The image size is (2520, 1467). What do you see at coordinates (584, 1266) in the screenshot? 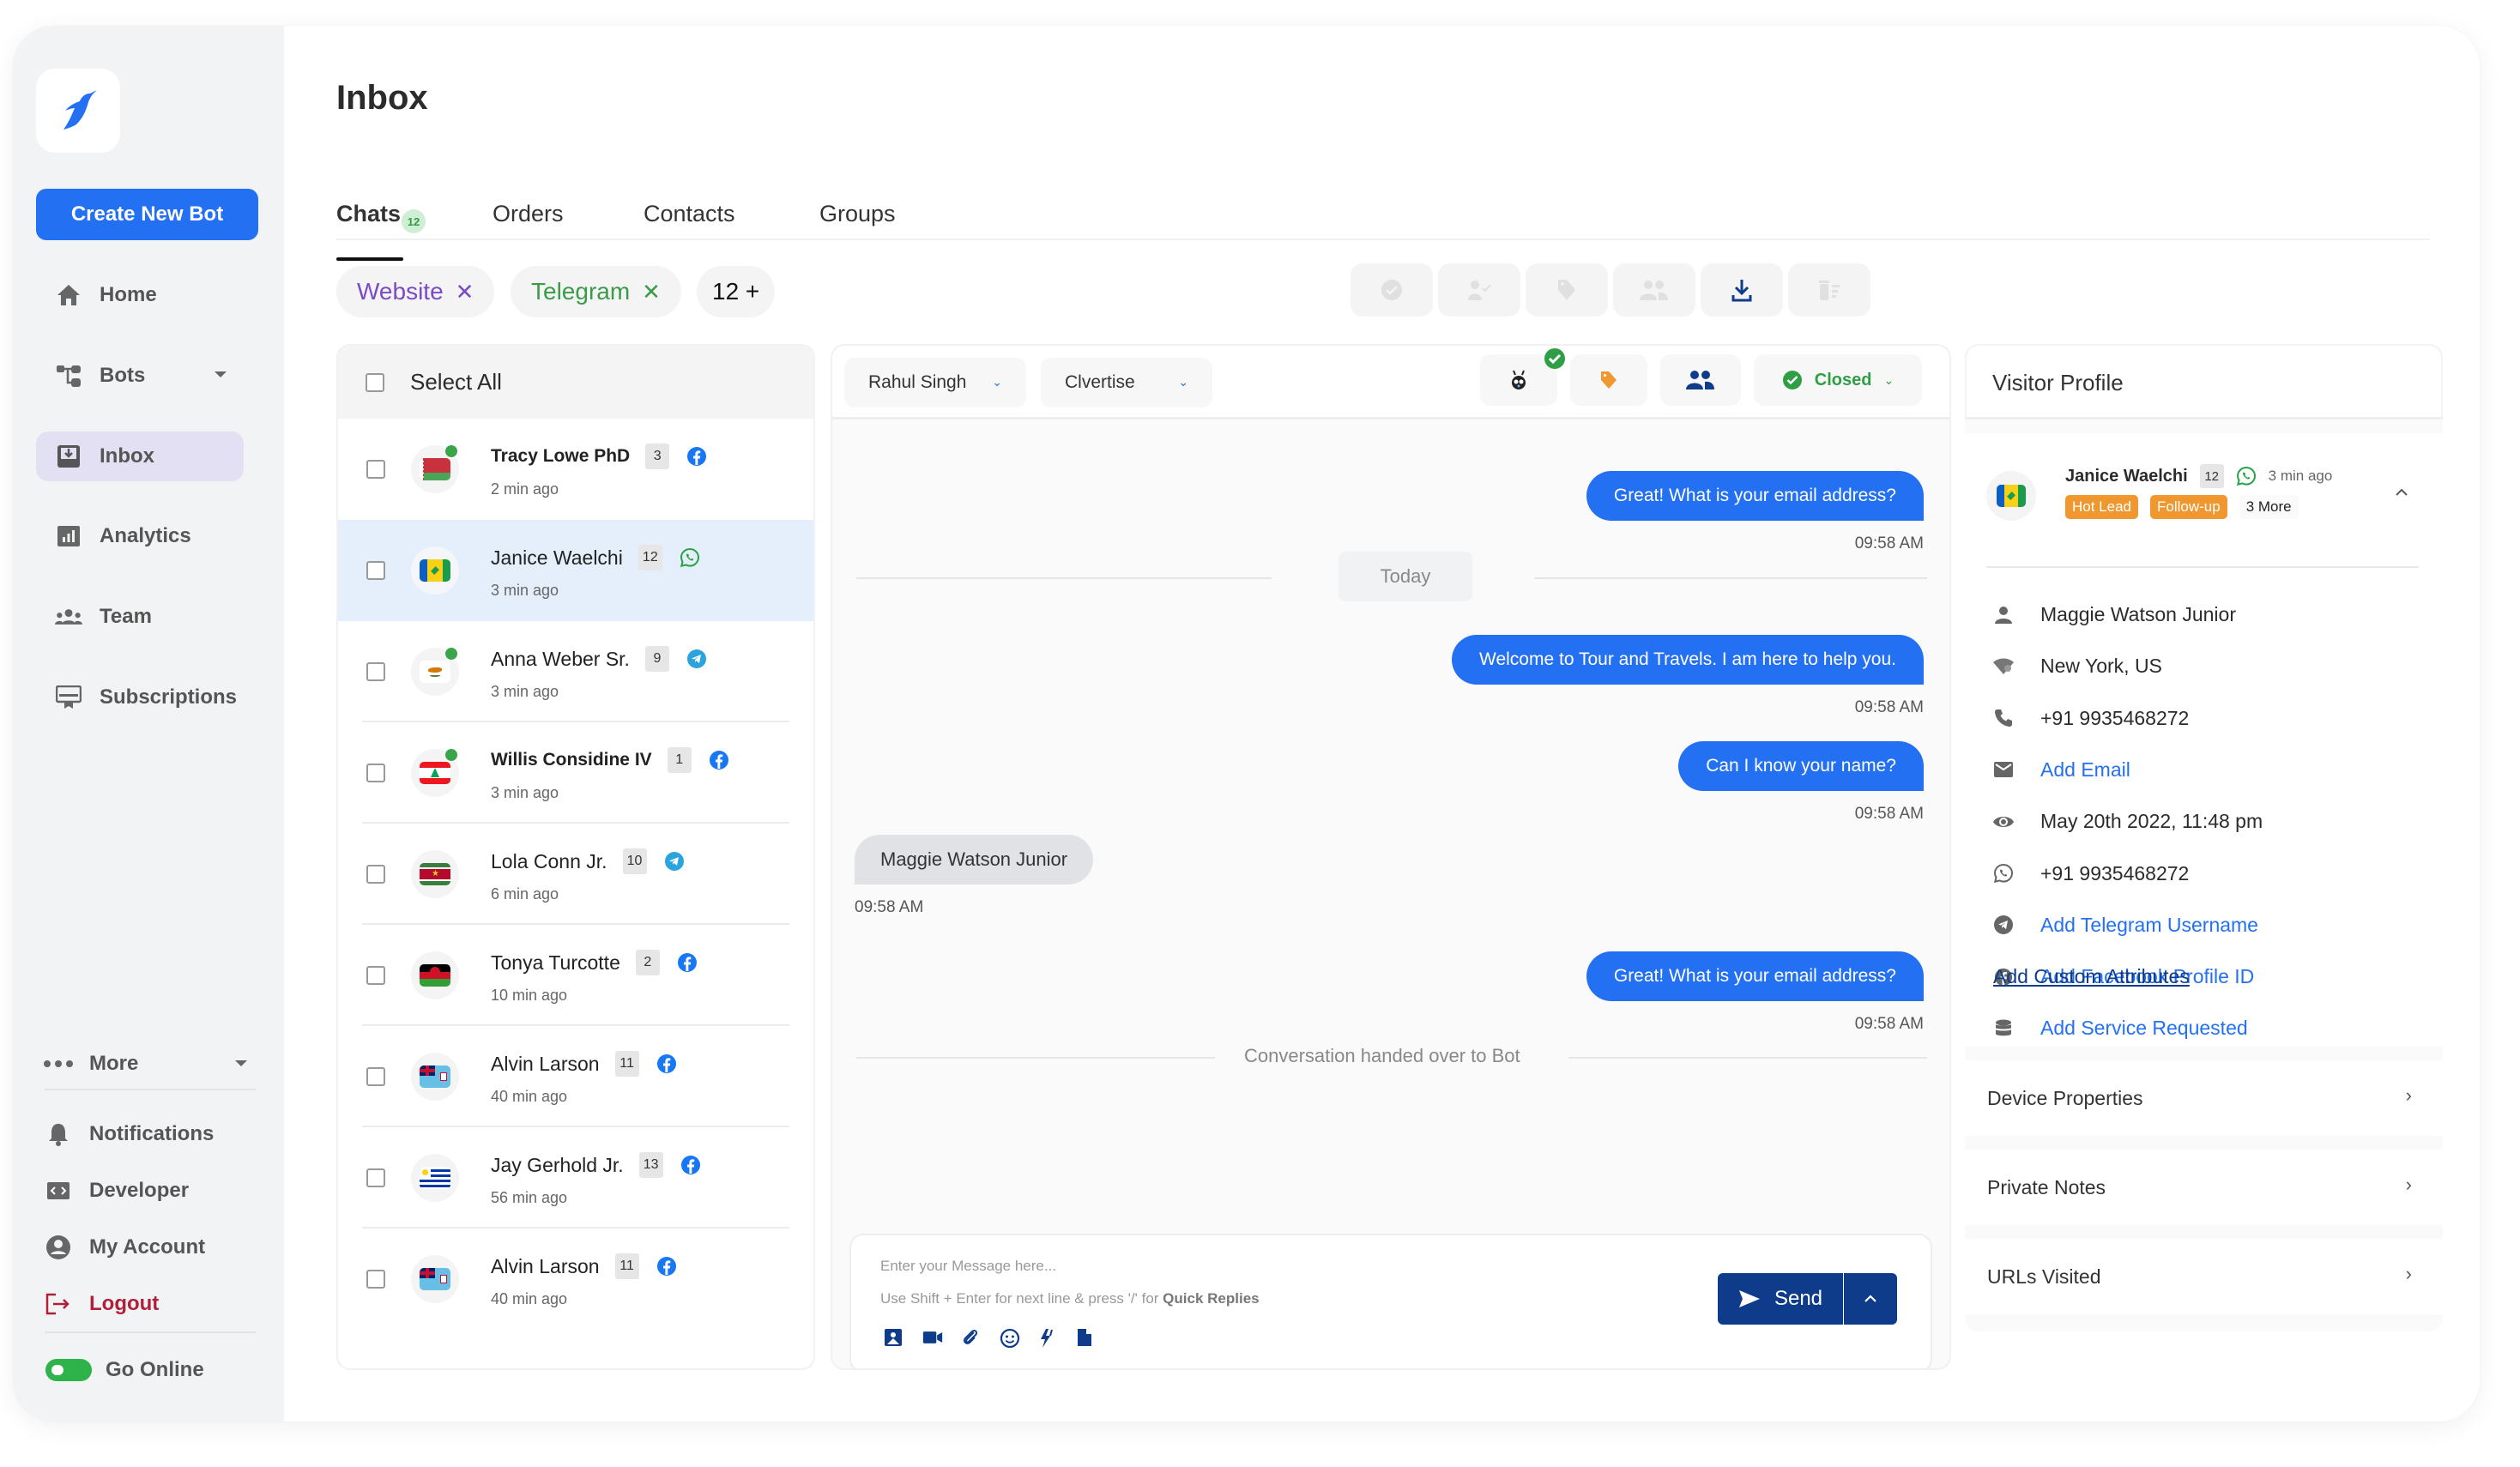
I see `contact-name-row: Alvin Larson 11` at bounding box center [584, 1266].